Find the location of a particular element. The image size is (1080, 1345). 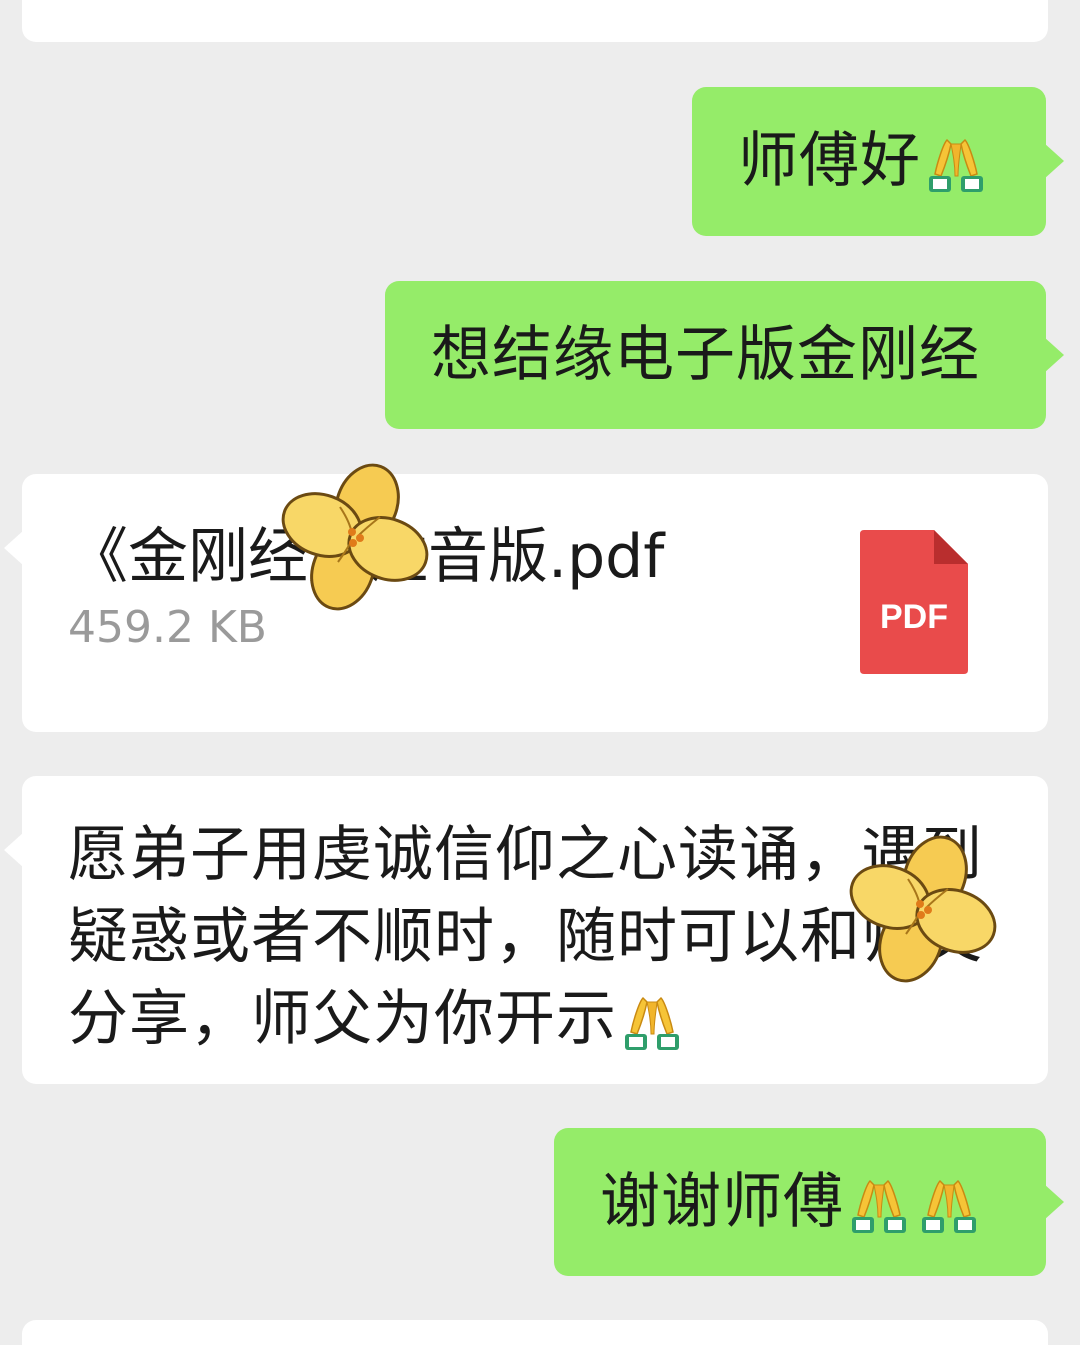

message-text: 想结缘电子版金刚经 is located at coordinates (705, 355).